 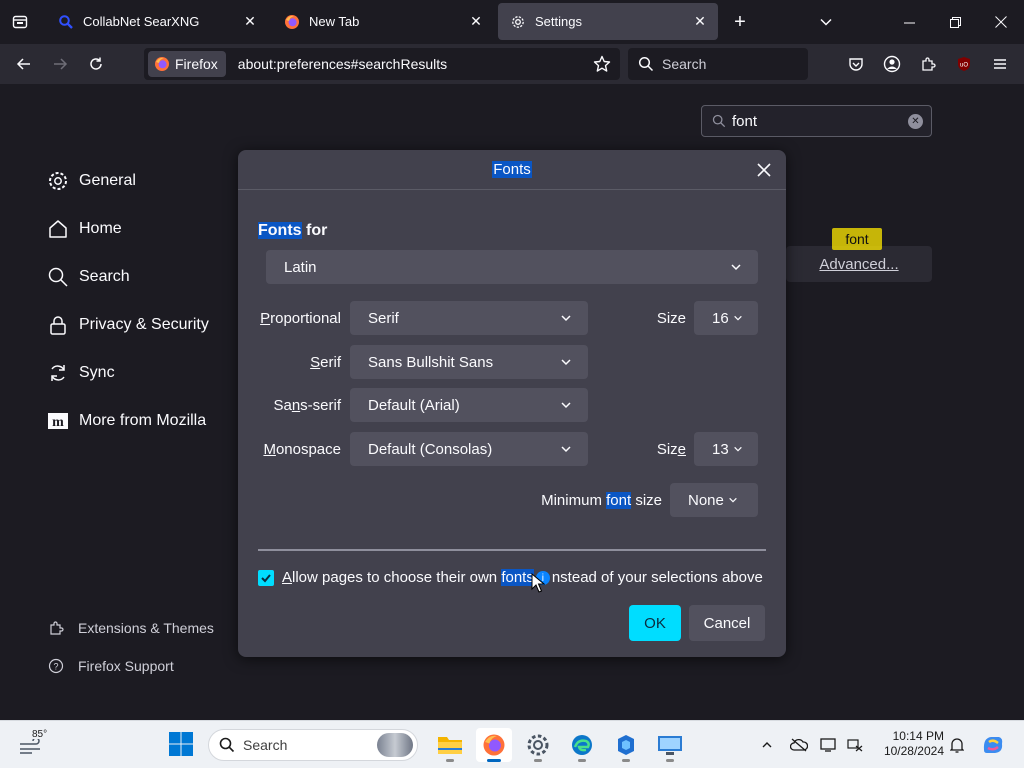 I want to click on sidebar-item-home: Home, so click(x=84, y=229).